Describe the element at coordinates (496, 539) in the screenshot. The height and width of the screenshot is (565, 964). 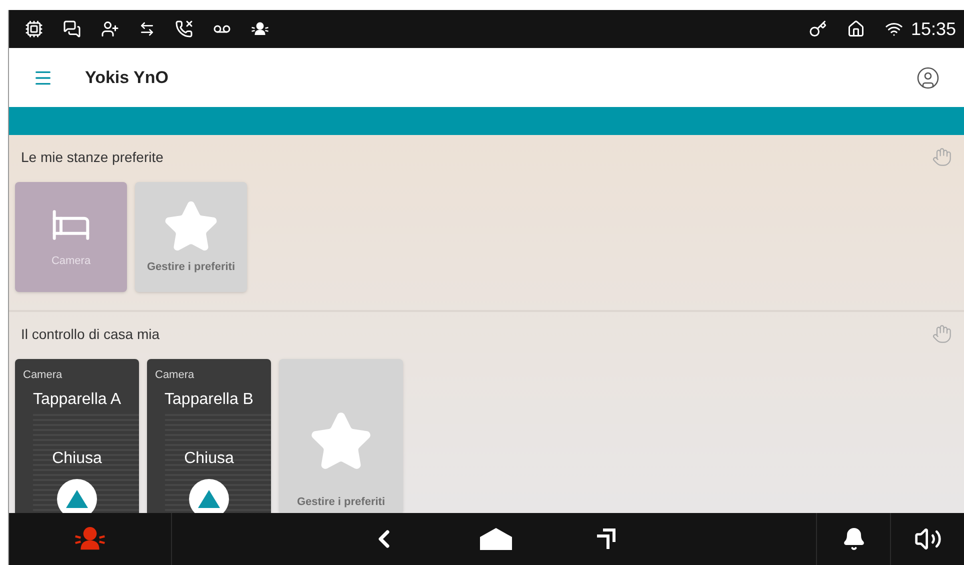
I see `home-shape-icon` at that location.